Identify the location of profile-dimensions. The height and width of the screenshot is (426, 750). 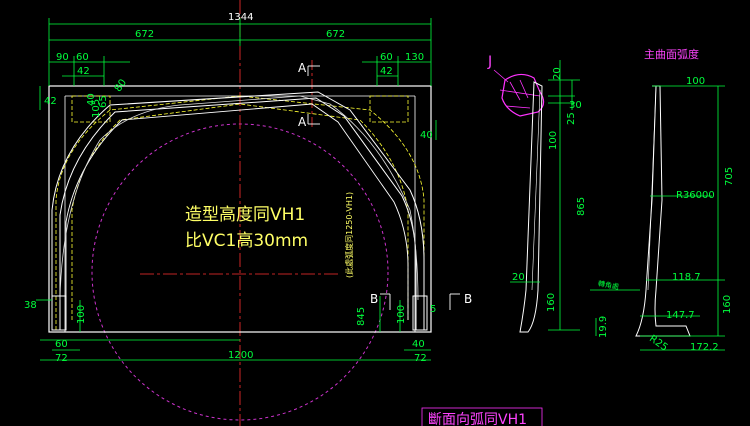
(657, 218).